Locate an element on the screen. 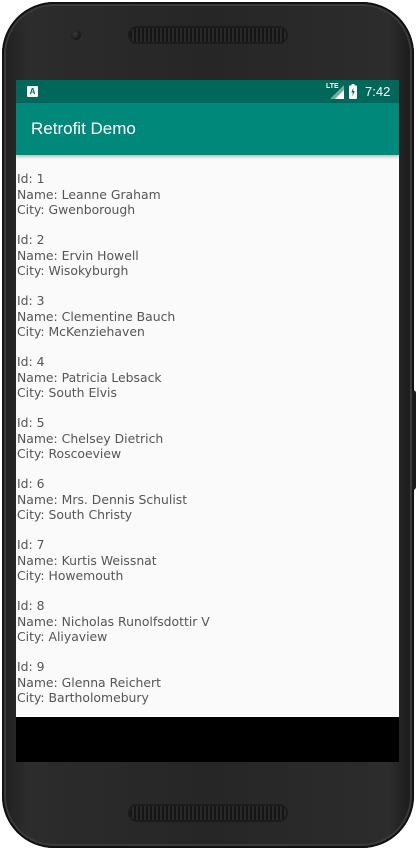 The image size is (418, 852). bottom-speaker-grille is located at coordinates (208, 813).